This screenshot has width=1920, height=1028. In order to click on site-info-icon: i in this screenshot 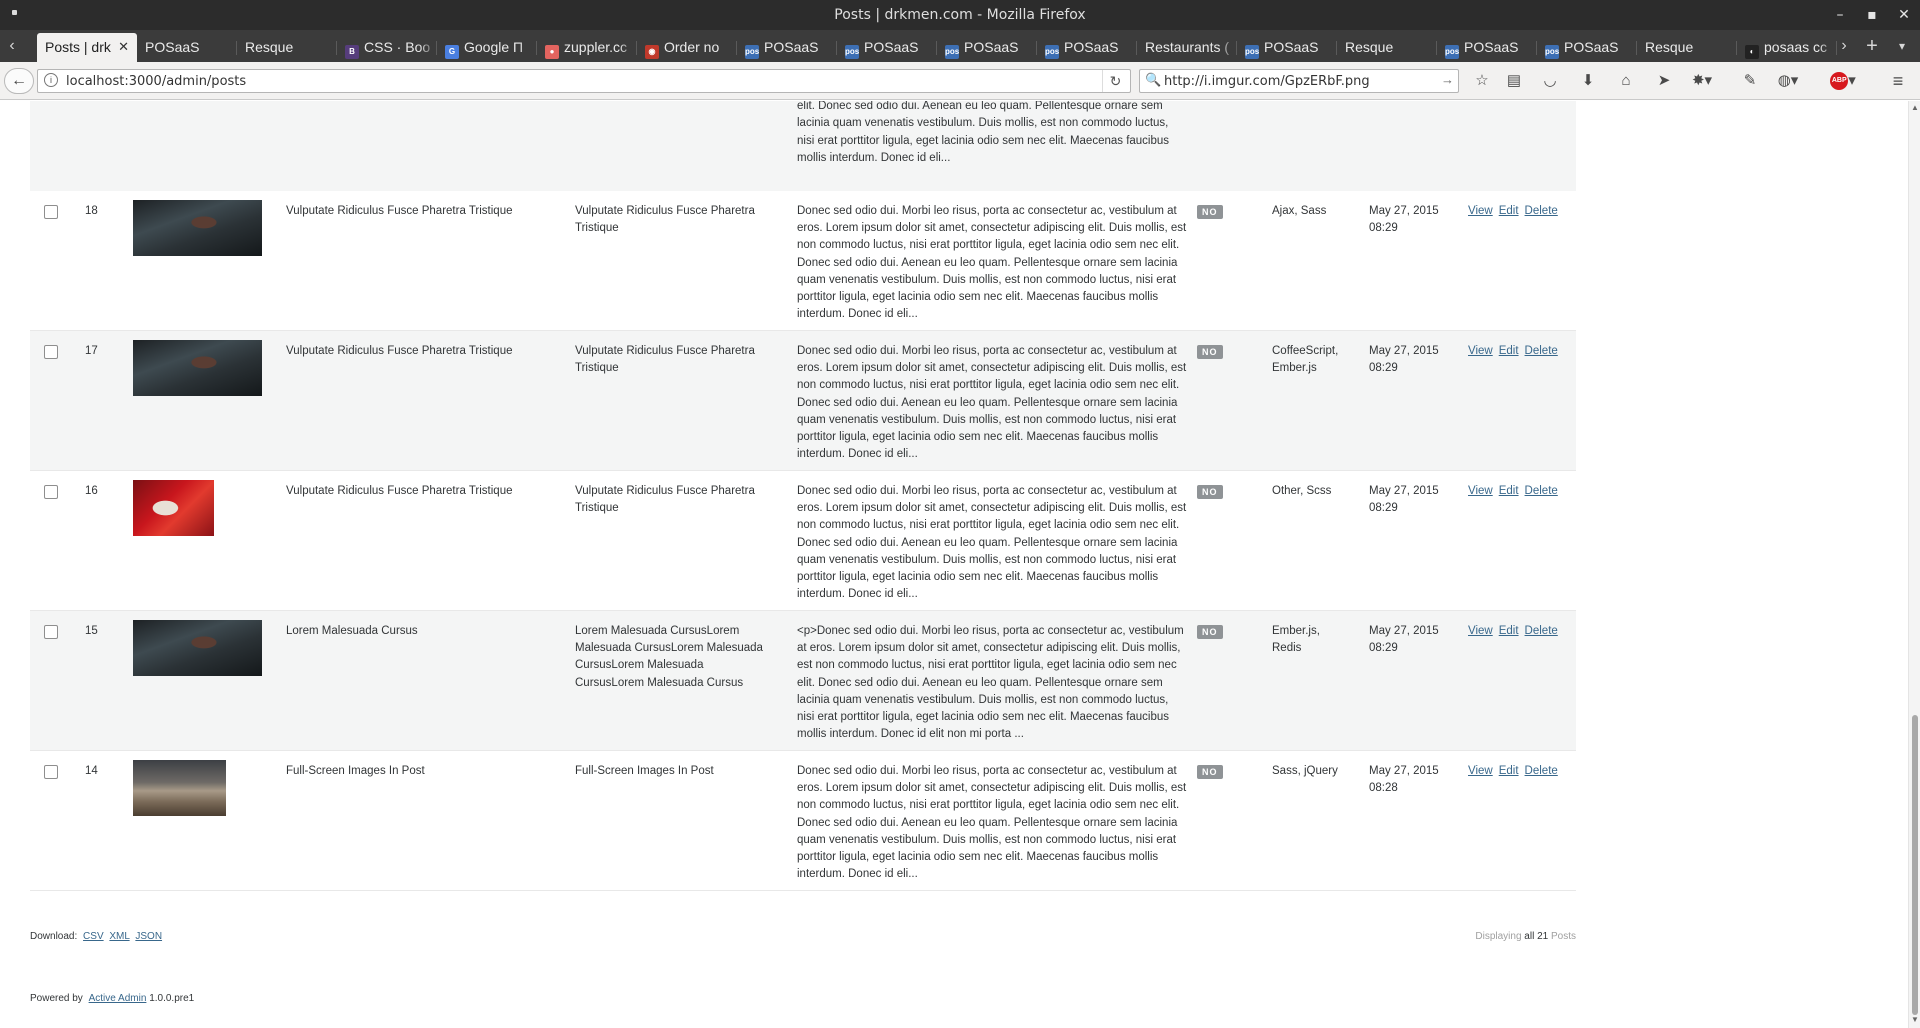, I will do `click(51, 80)`.